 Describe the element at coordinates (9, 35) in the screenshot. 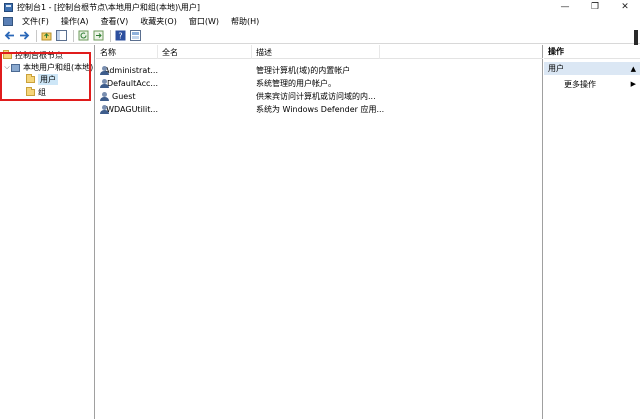

I see `back-arrow-icon` at that location.